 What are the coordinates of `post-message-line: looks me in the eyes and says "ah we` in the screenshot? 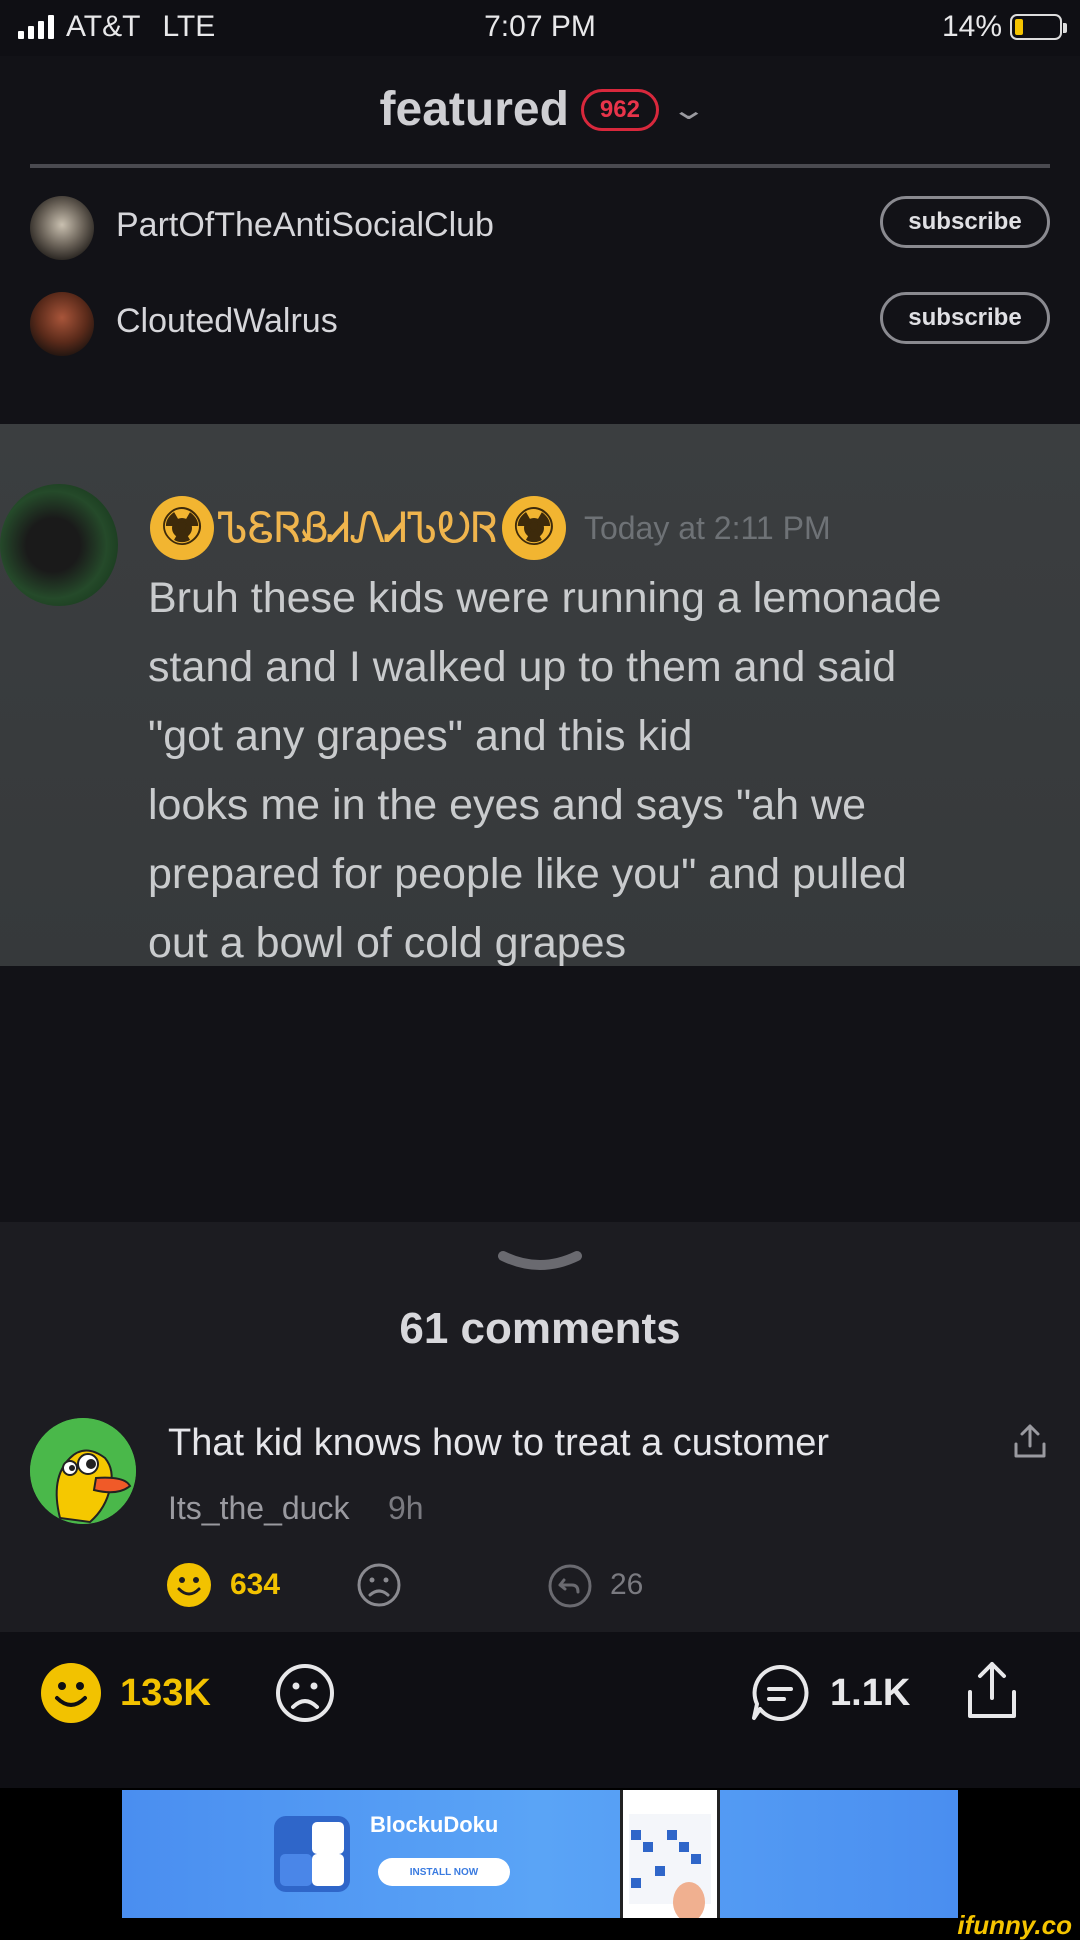 It's located at (507, 805).